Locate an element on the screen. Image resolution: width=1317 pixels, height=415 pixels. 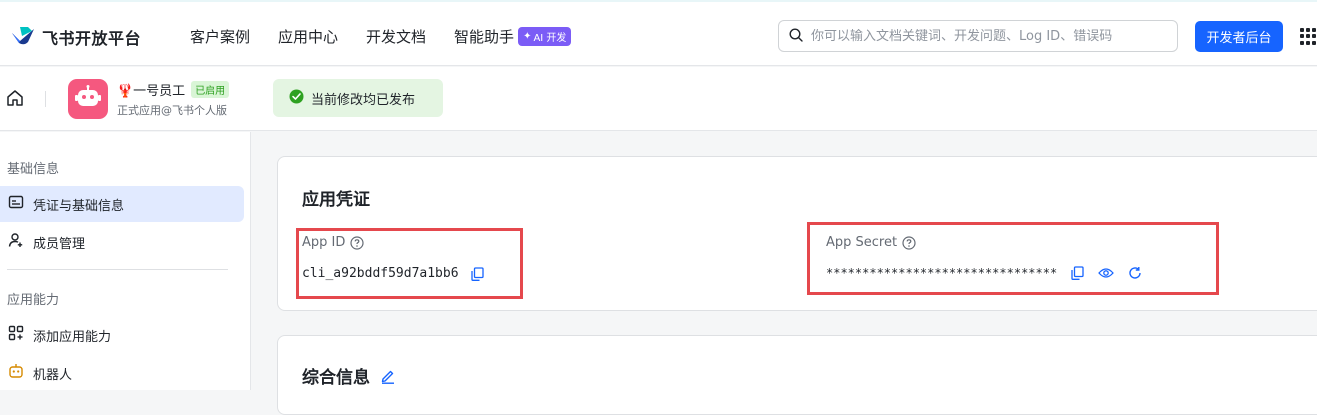
logo: 飞书开放平台 is located at coordinates (75, 37).